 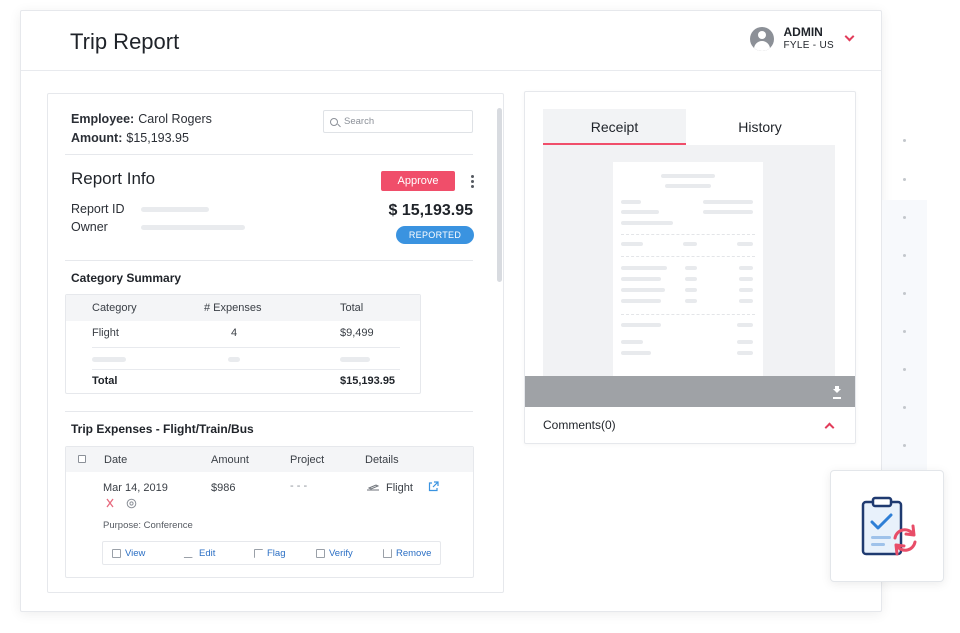 I want to click on tab-history: History, so click(x=760, y=127).